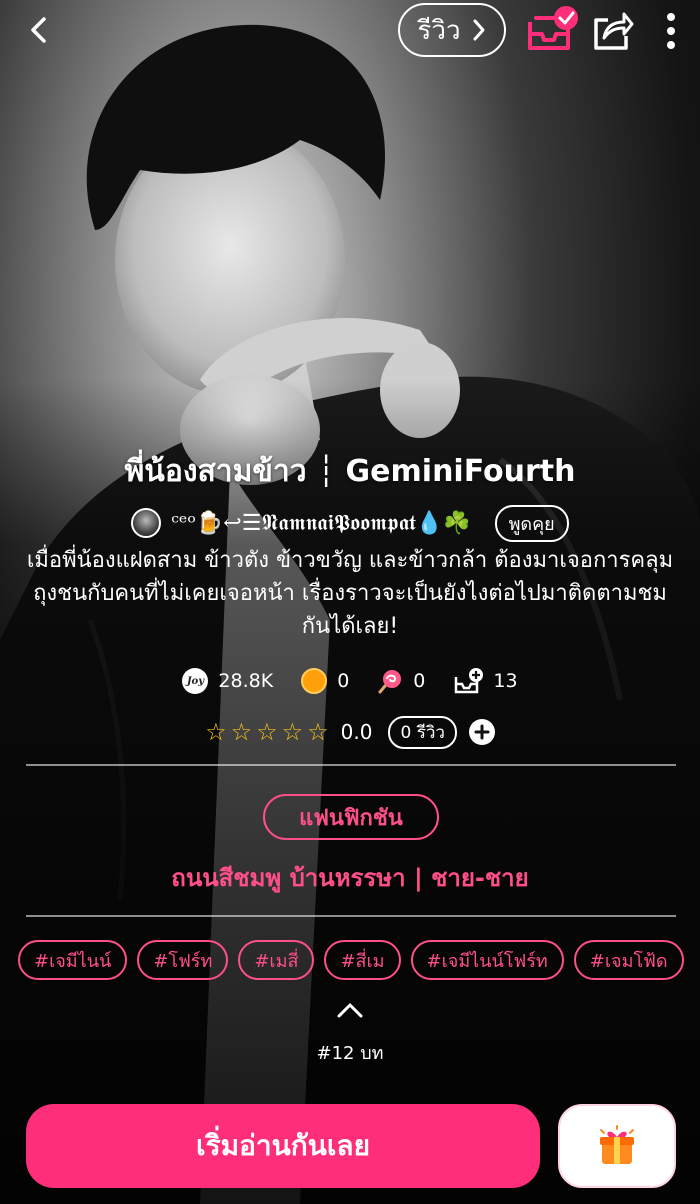 The width and height of the screenshot is (700, 1204). What do you see at coordinates (439, 30) in the screenshot?
I see `review-button-label: รีวิว` at bounding box center [439, 30].